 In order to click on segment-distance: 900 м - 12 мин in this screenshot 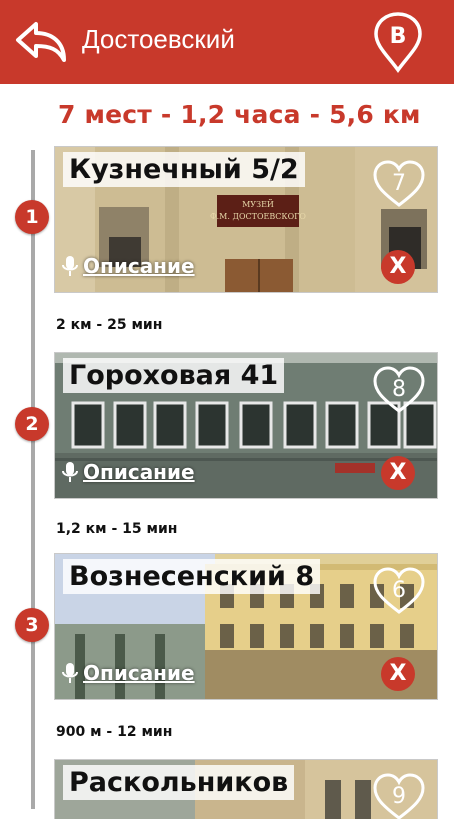, I will do `click(114, 732)`.